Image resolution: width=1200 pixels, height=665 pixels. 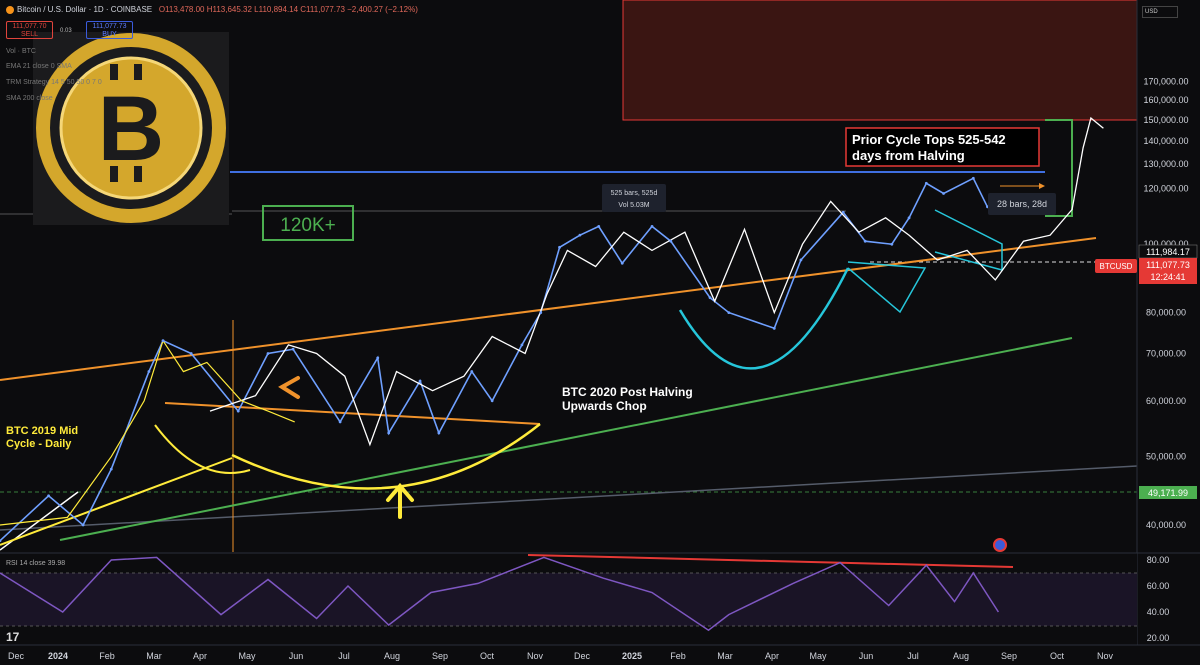 What do you see at coordinates (1165, 120) in the screenshot?
I see `y-tick-label: 150,000.00` at bounding box center [1165, 120].